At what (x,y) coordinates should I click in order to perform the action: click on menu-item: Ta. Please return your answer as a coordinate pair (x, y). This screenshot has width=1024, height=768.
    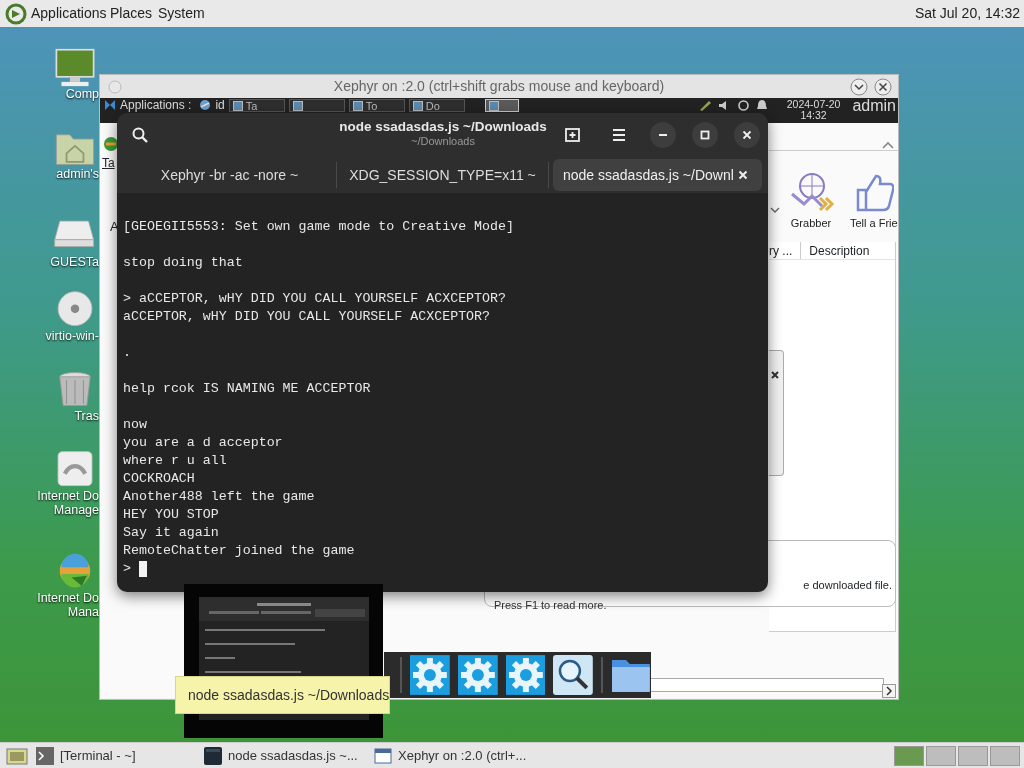
    Looking at the image, I should click on (108, 163).